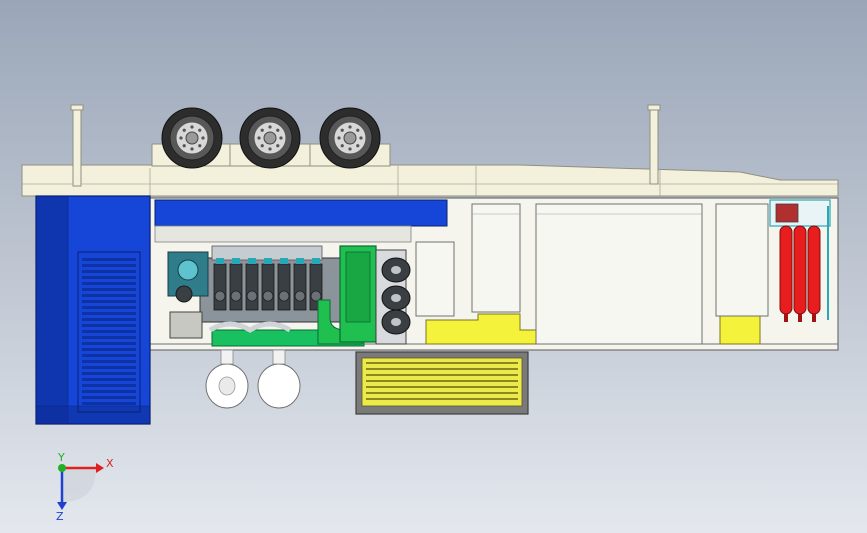 The height and width of the screenshot is (533, 867). I want to click on cylinder-valve-block, so click(787, 213).